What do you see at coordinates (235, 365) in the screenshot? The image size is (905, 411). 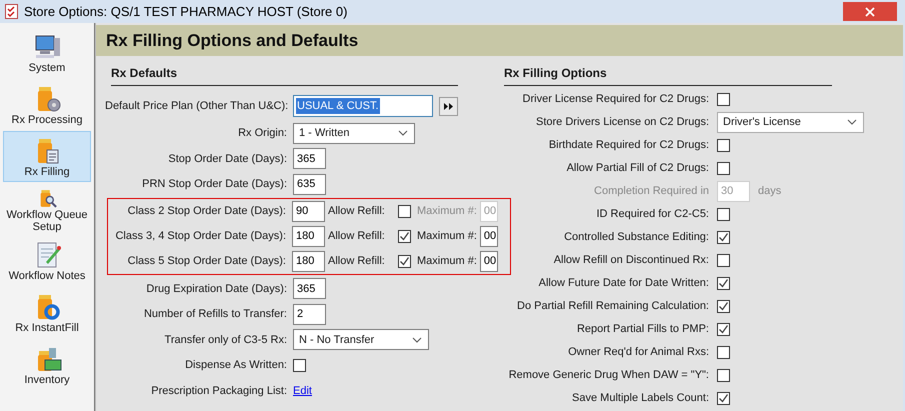 I see `field-label: Dispense As Written:` at bounding box center [235, 365].